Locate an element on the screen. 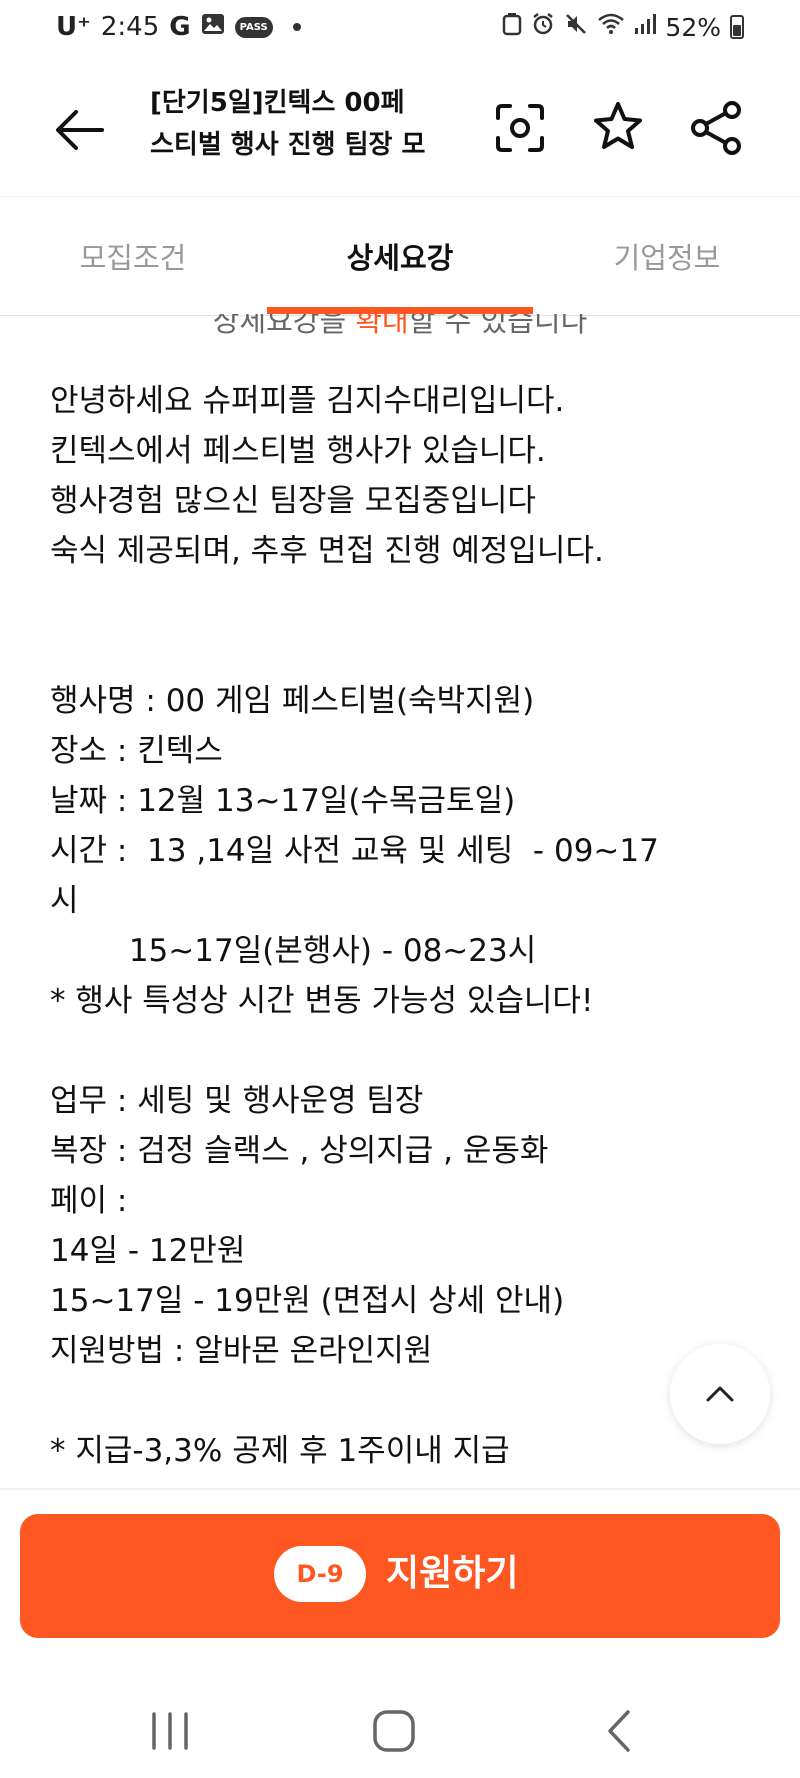 The image size is (800, 1778). description-line: 안녕하세요 슈퍼피플 김지수대리입니다. is located at coordinates (307, 401).